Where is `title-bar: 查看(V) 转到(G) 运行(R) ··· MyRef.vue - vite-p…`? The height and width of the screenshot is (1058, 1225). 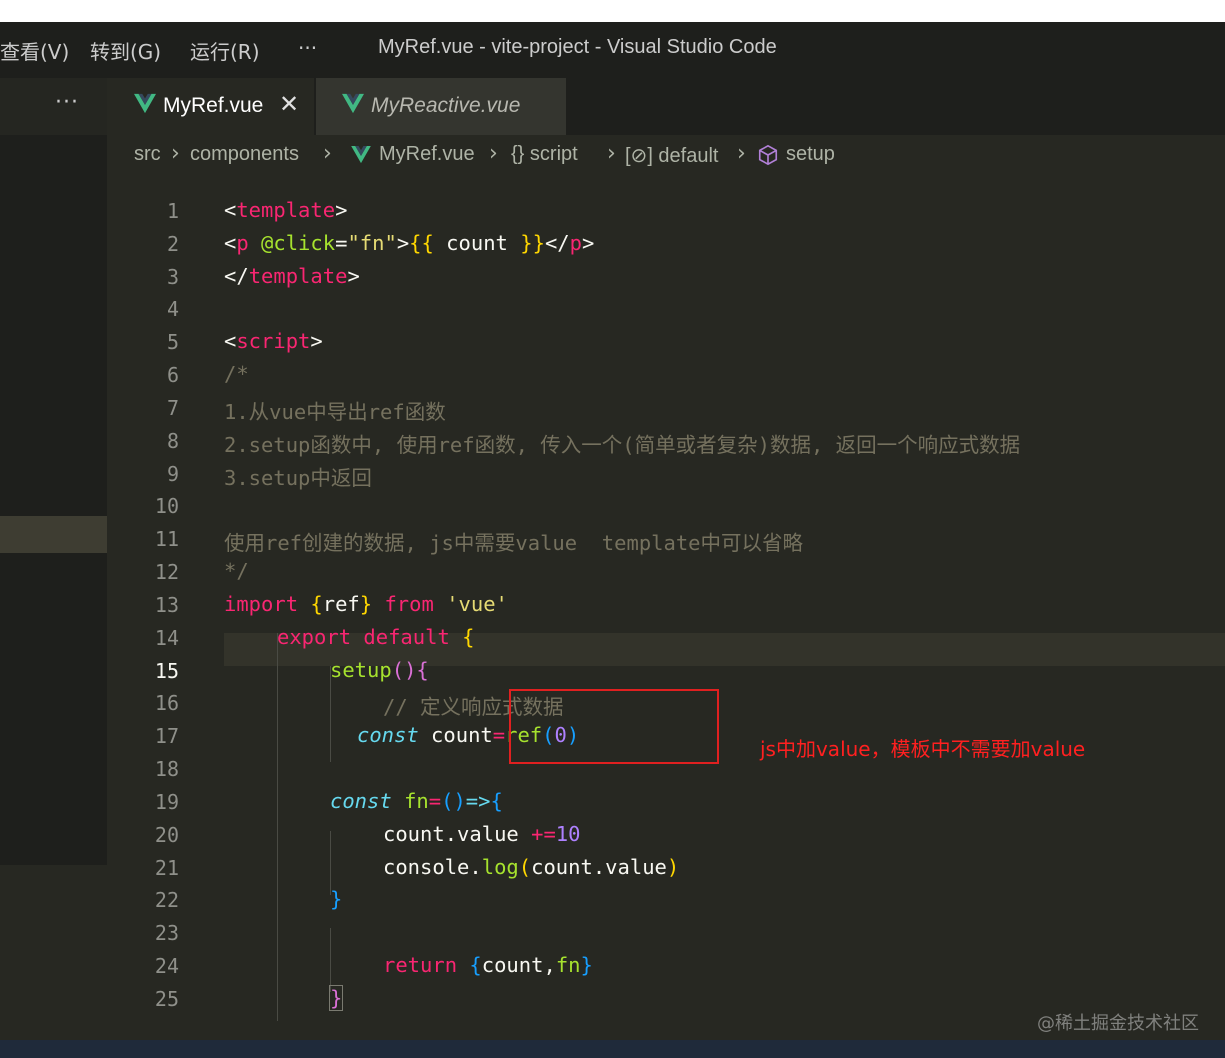
title-bar: 查看(V) 转到(G) 运行(R) ··· MyRef.vue - vite-p… is located at coordinates (612, 50).